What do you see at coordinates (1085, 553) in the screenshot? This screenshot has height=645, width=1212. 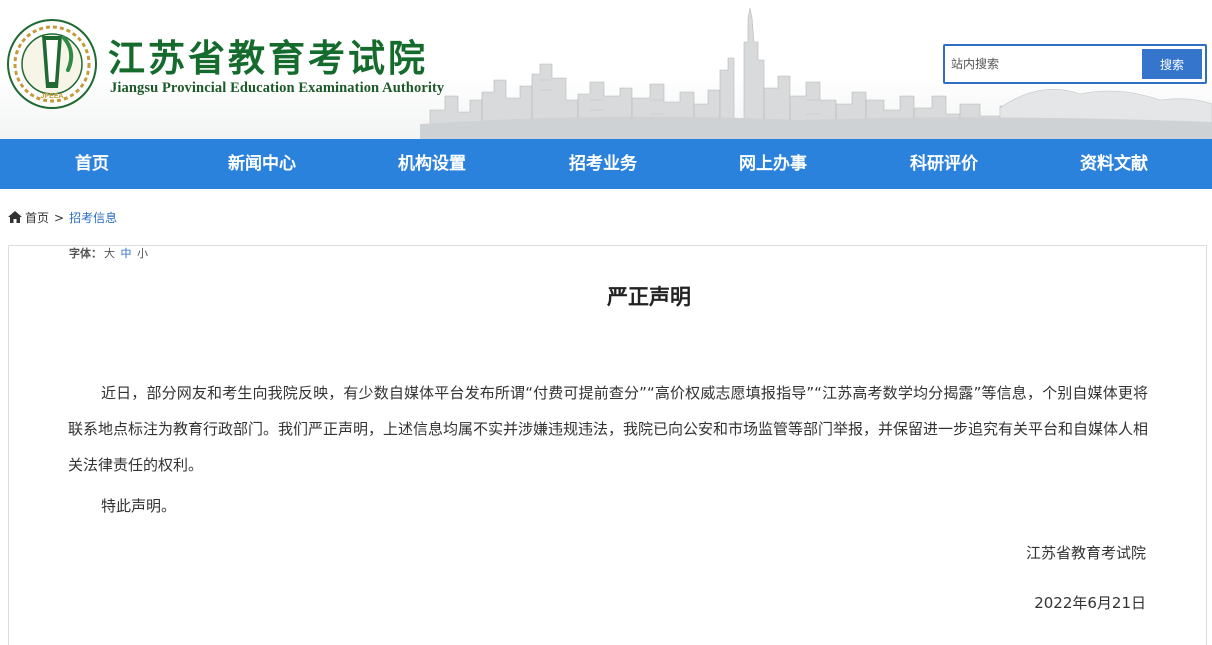 I see `article-signature: 江苏省教育考试院` at bounding box center [1085, 553].